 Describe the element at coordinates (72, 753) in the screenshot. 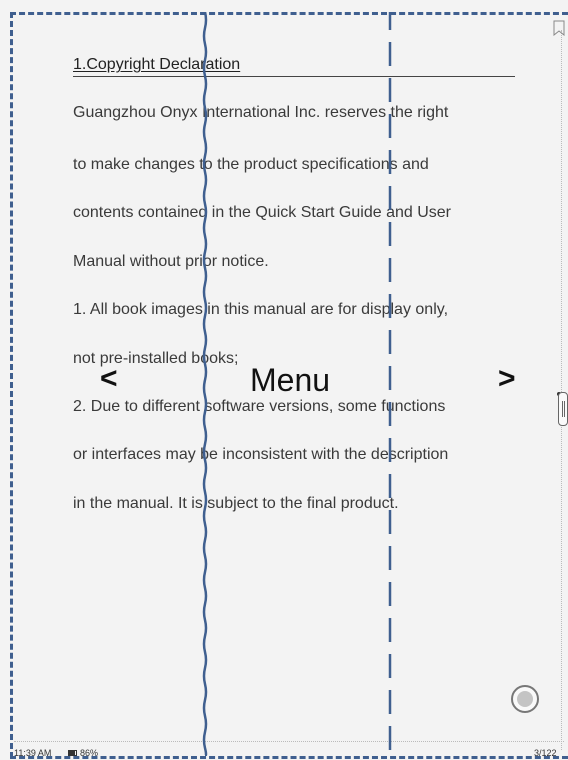

I see `battery-icon` at that location.